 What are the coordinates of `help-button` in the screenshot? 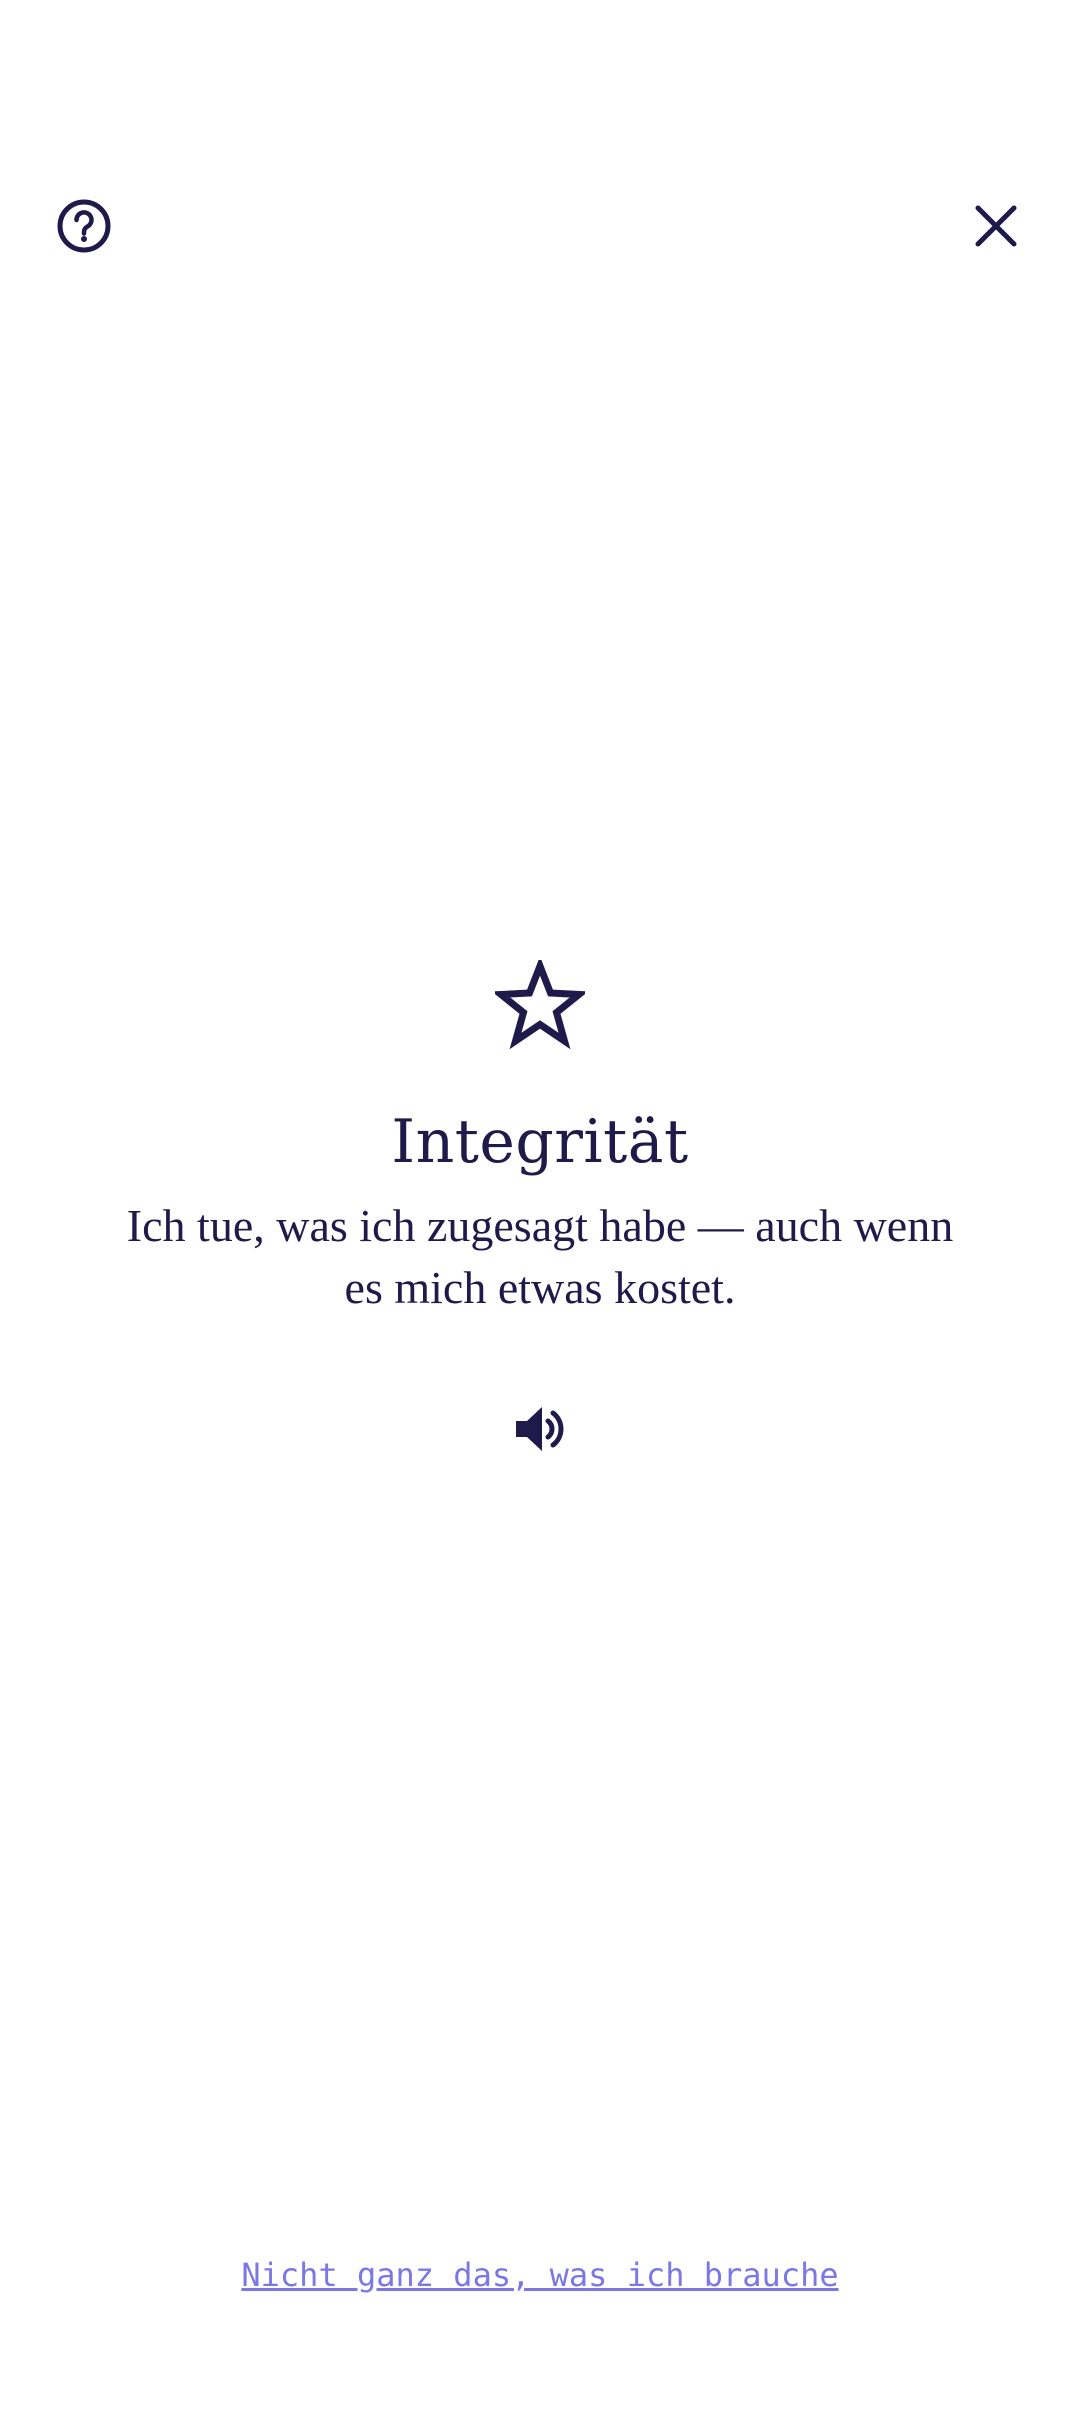 It's located at (84, 226).